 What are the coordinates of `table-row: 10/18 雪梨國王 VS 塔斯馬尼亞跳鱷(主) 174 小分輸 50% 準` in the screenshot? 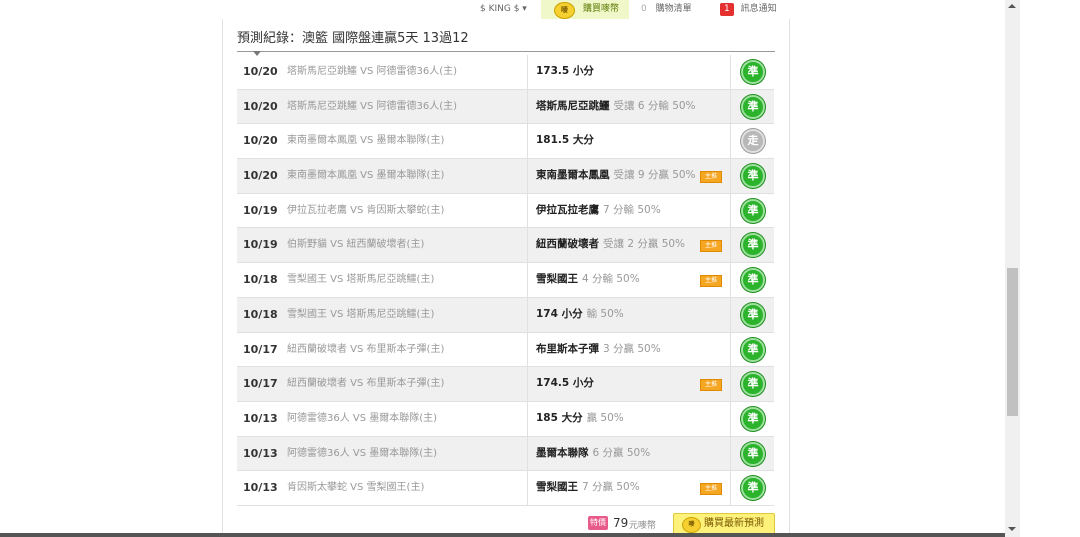 It's located at (505, 315).